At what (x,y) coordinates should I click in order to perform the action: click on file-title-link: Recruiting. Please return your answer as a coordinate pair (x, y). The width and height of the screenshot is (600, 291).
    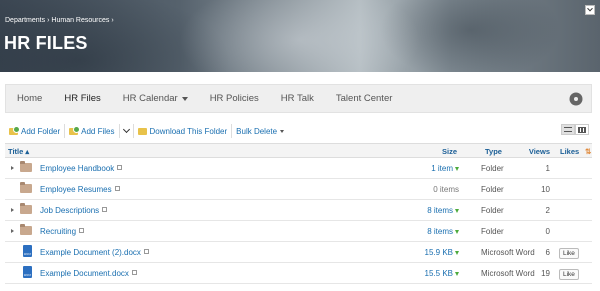
    Looking at the image, I should click on (62, 231).